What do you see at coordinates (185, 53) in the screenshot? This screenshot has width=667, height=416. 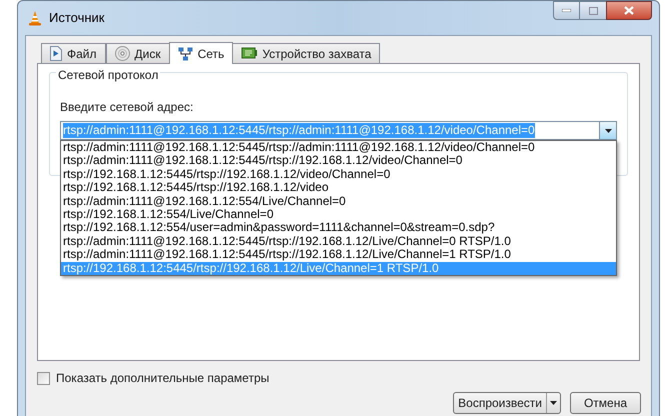 I see `network-icon` at bounding box center [185, 53].